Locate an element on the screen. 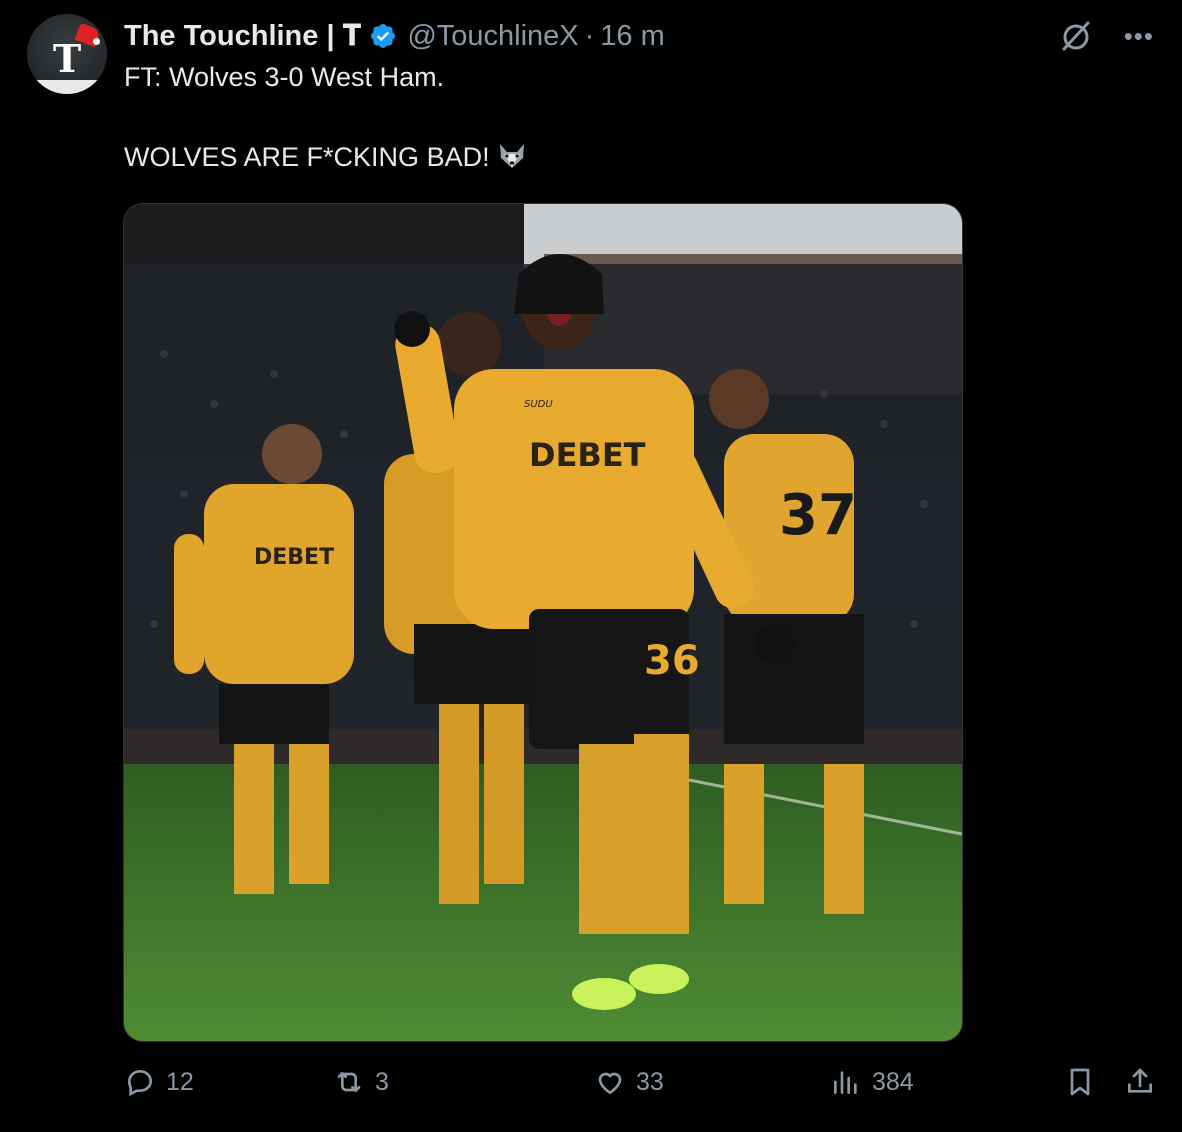 The image size is (1182, 1132). action-bar: 12 3 33 384 is located at coordinates (644, 1088).